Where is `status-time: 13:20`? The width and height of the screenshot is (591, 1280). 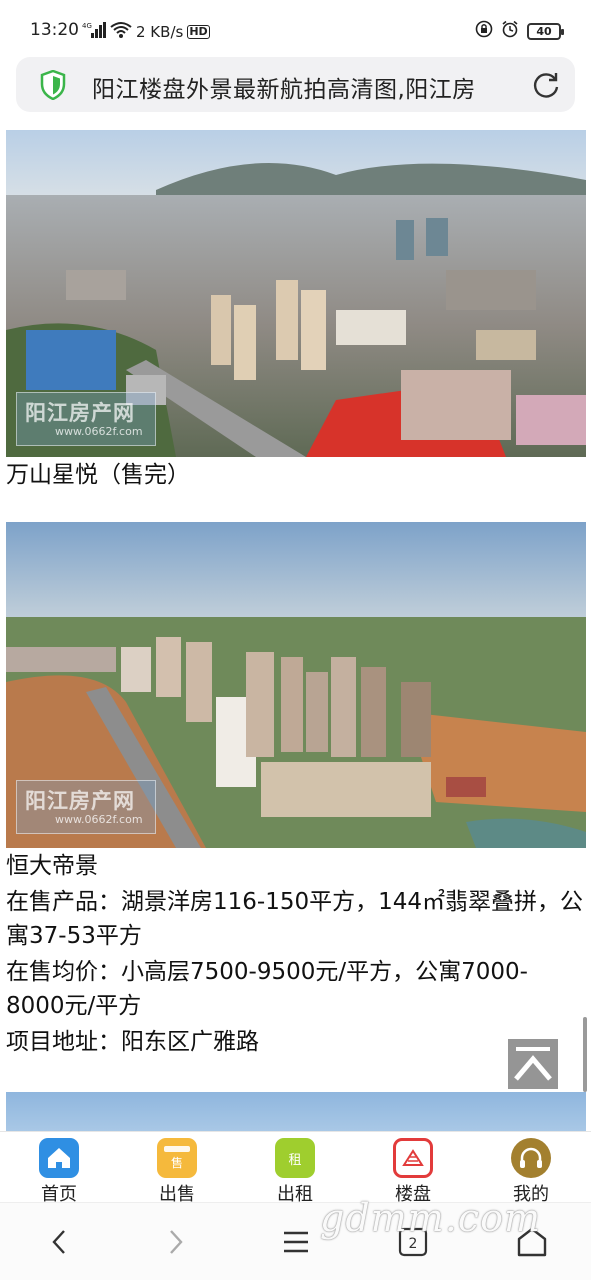
status-time: 13:20 is located at coordinates (54, 30).